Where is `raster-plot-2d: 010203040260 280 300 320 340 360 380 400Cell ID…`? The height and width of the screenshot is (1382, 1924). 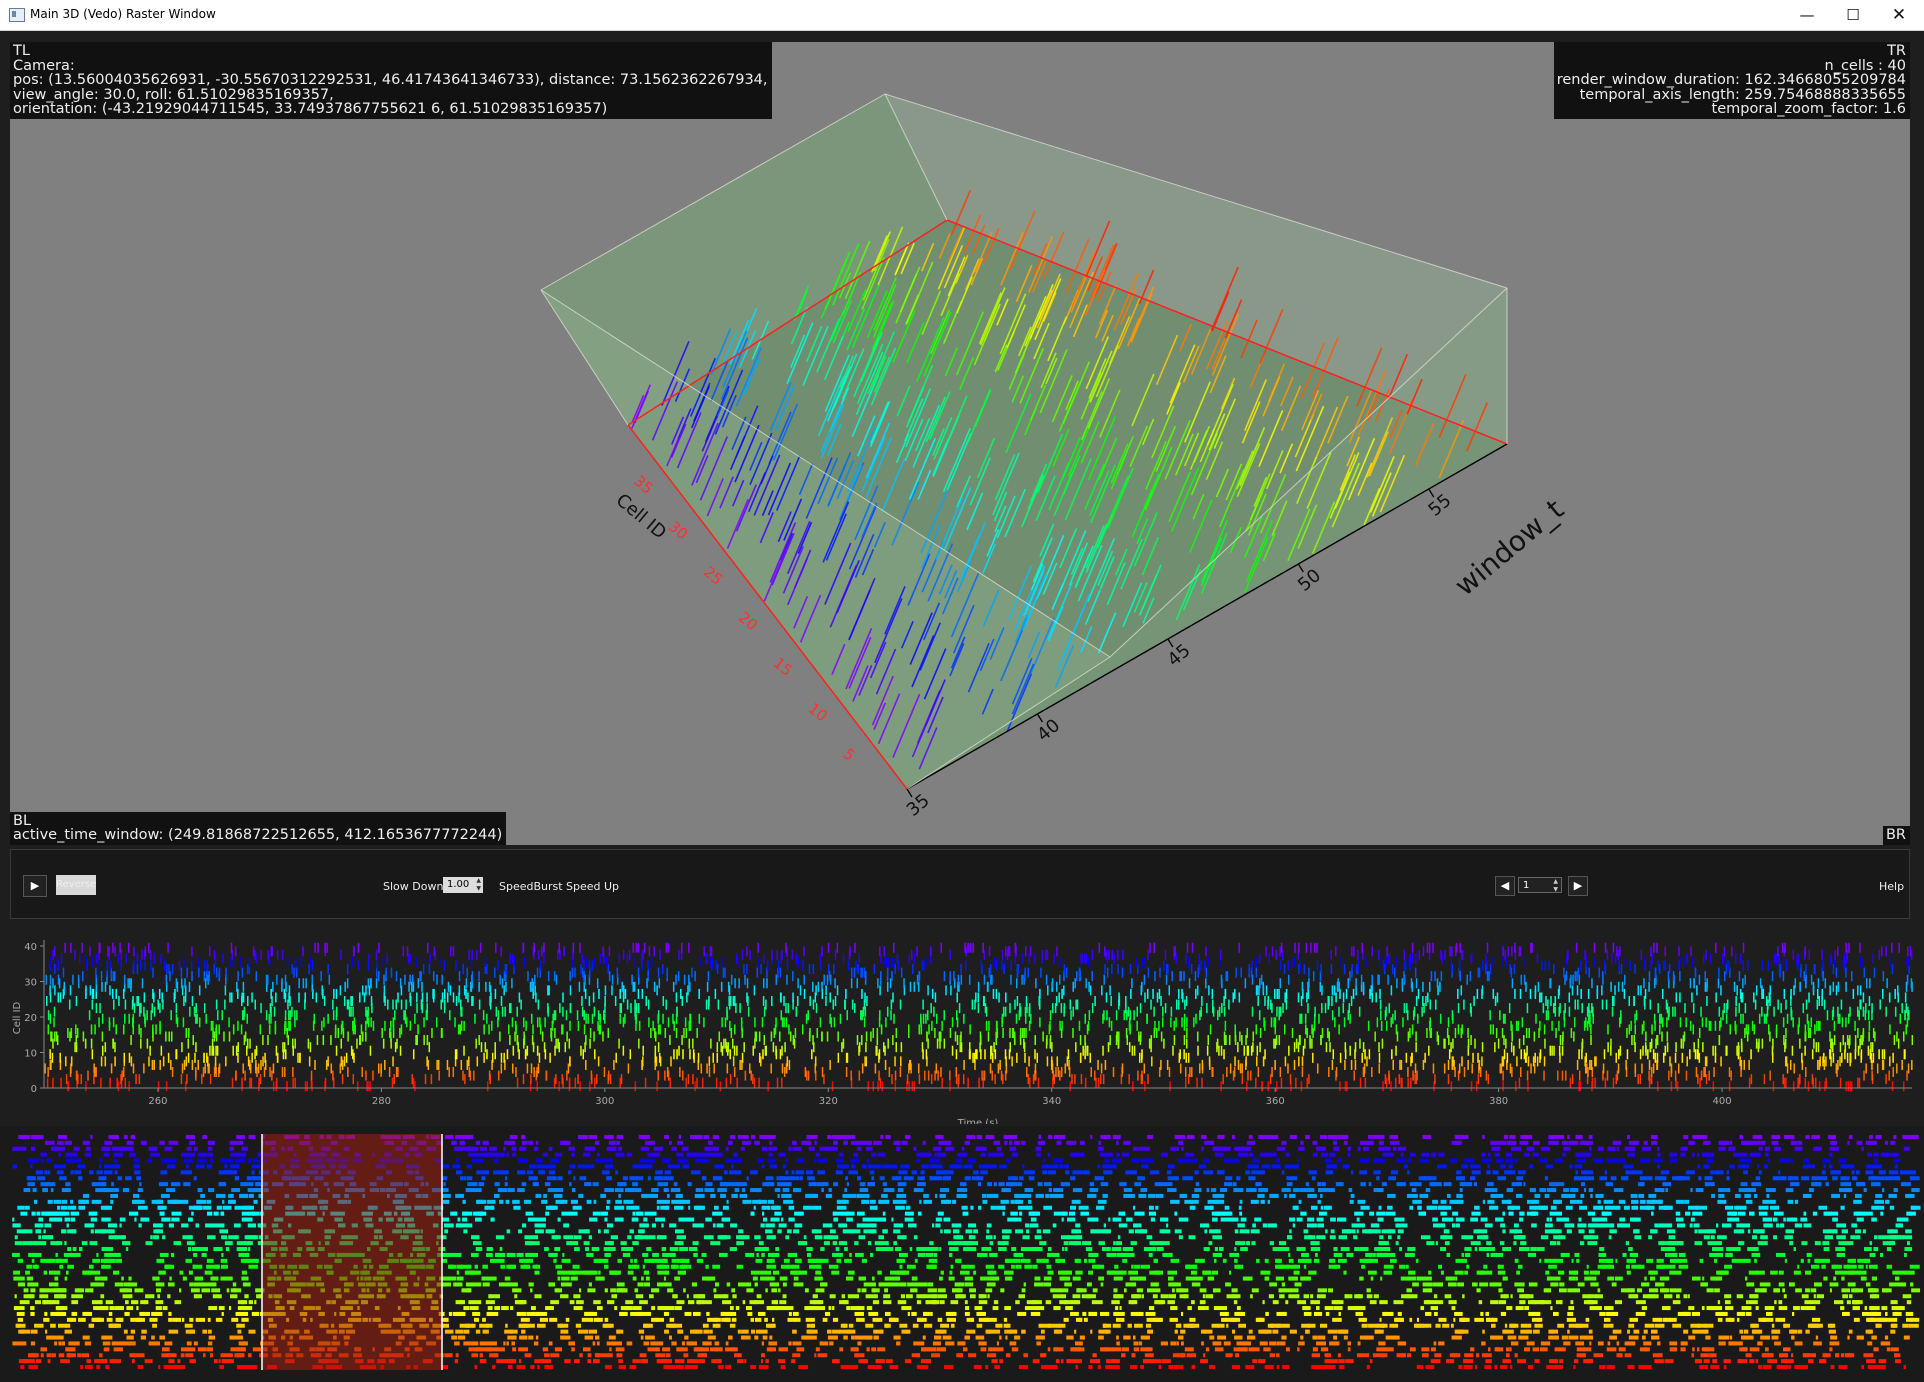
raster-plot-2d: 010203040260 280 300 320 340 360 380 400Cell ID… is located at coordinates (962, 1026).